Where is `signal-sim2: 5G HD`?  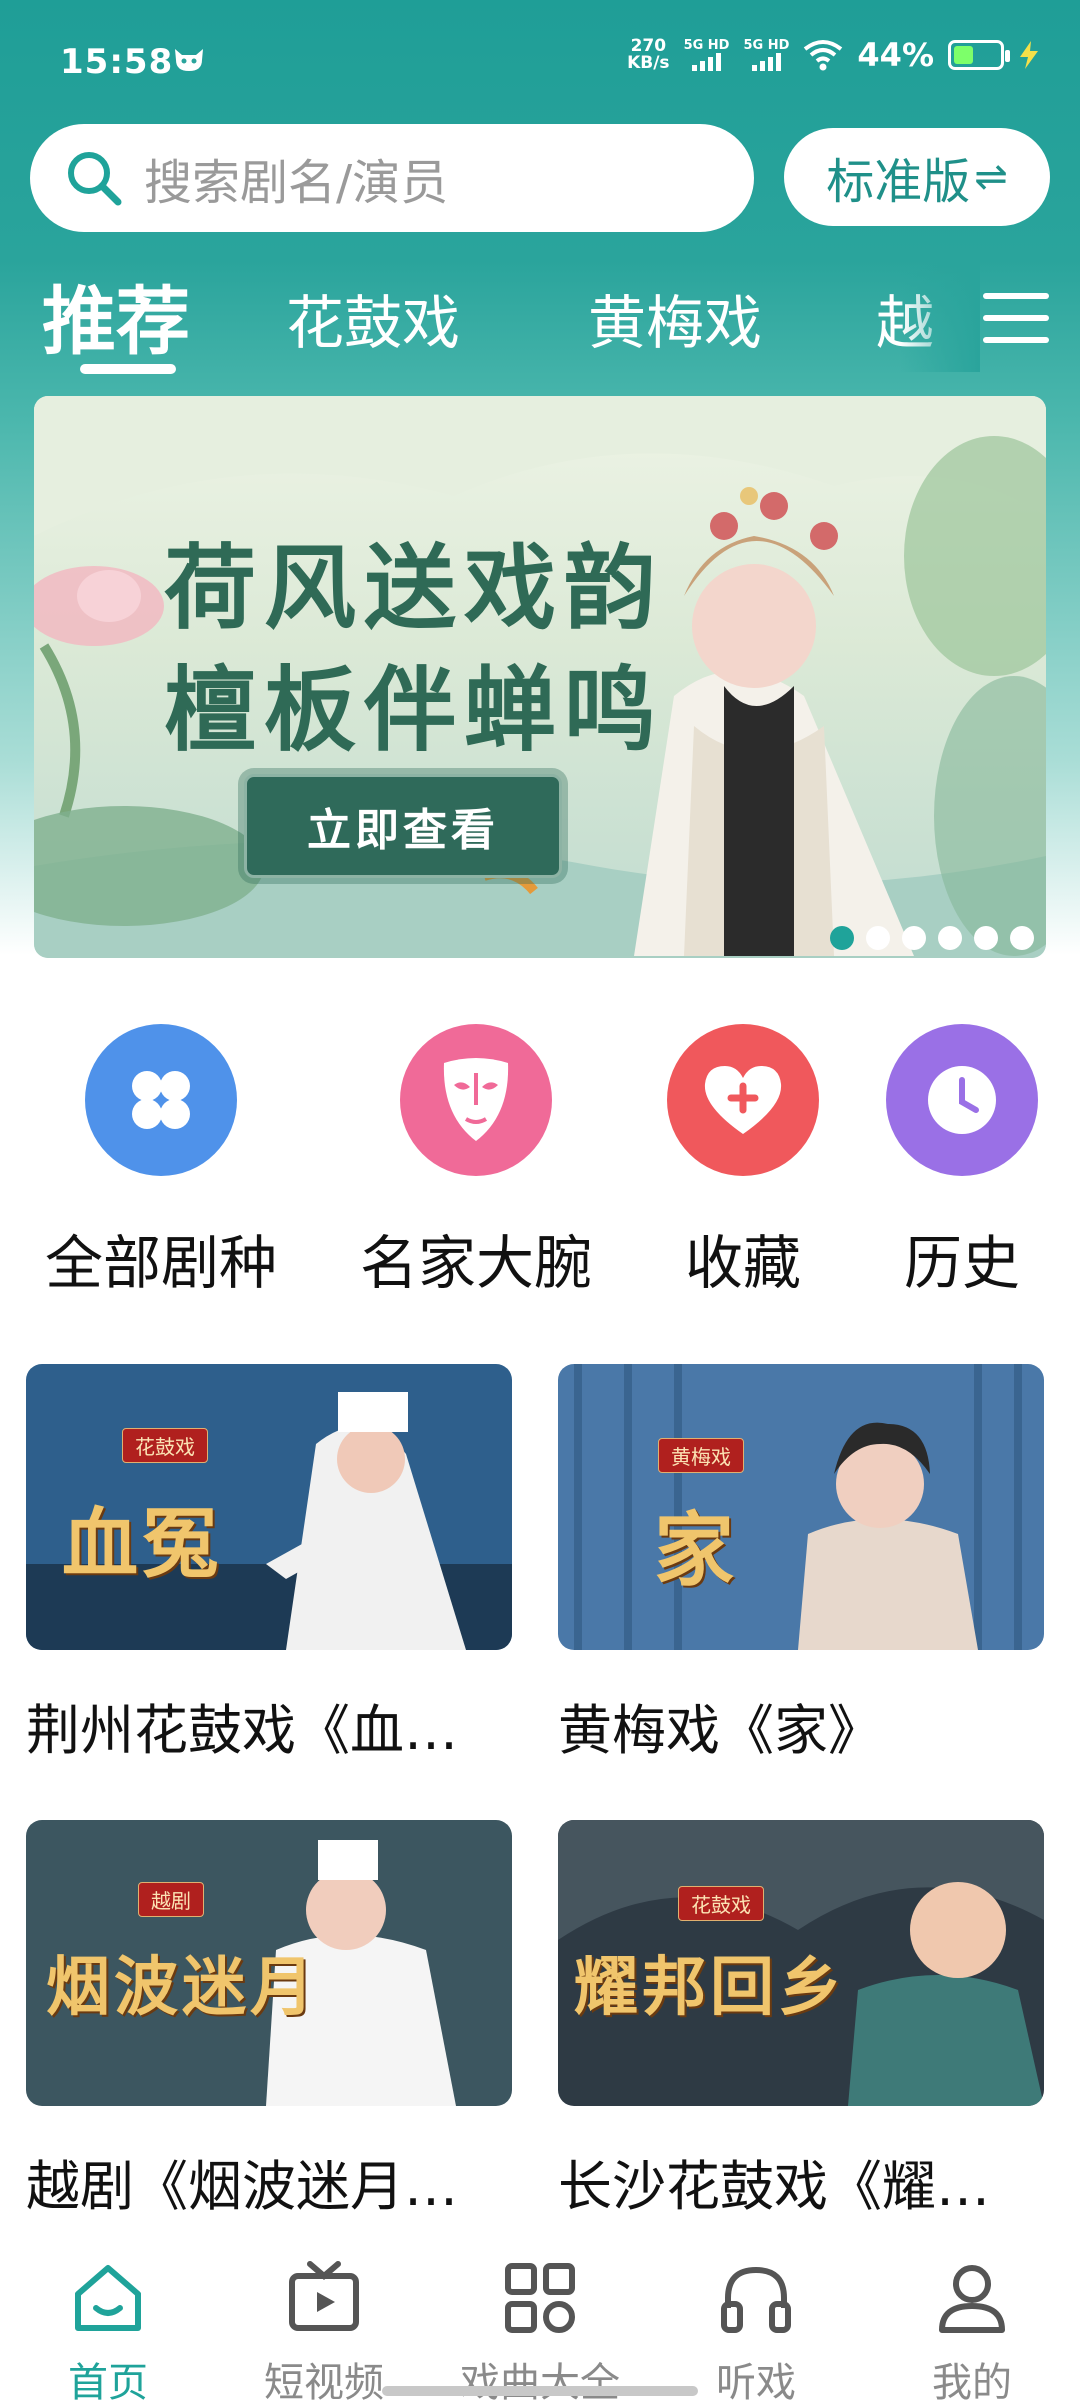
signal-sim2: 5G HD is located at coordinates (766, 55).